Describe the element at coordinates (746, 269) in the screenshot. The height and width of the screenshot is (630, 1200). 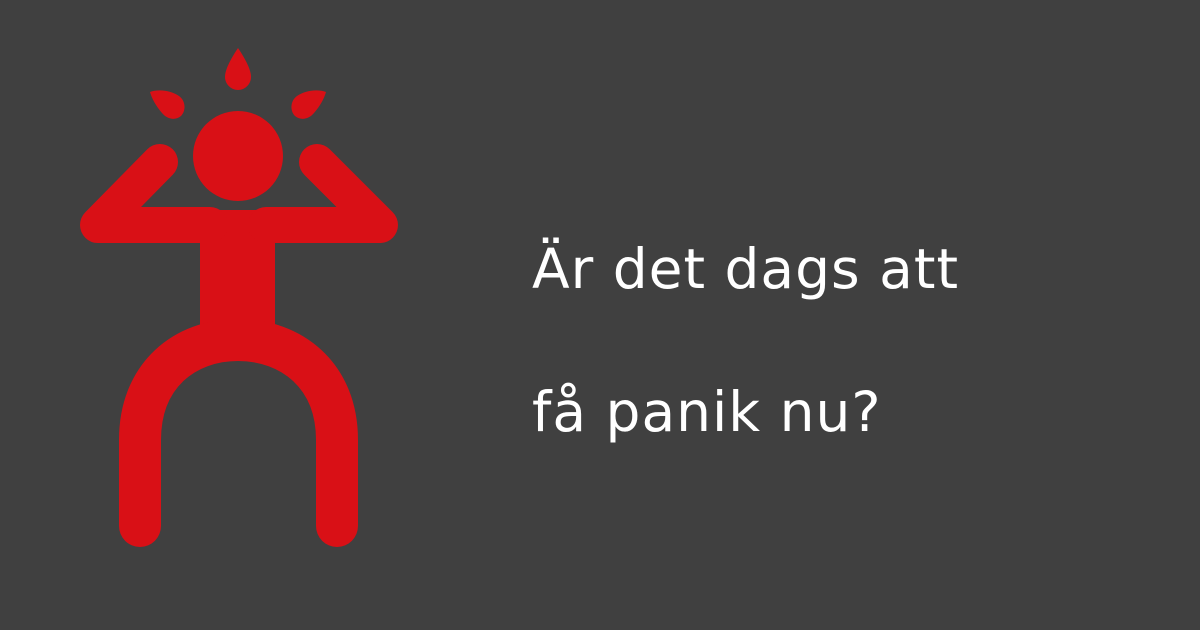
I see `headline-line-1: Är det dags att` at that location.